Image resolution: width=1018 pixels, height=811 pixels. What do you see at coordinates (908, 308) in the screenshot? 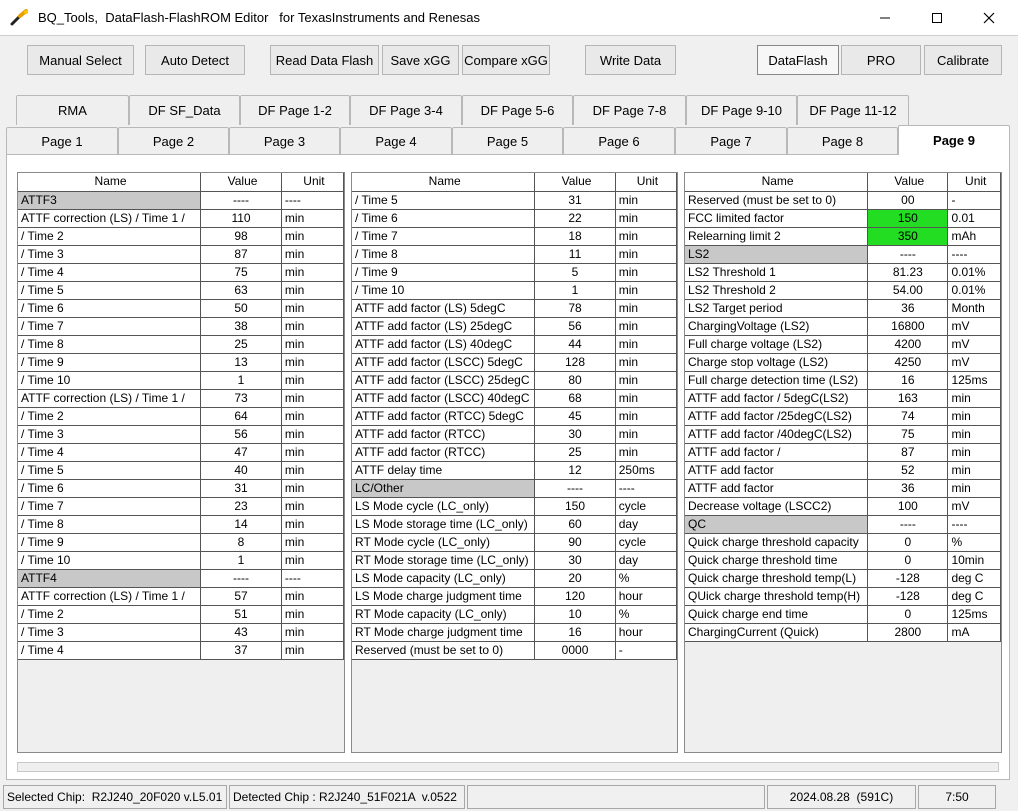
I see `param-value-cell: 36` at bounding box center [908, 308].